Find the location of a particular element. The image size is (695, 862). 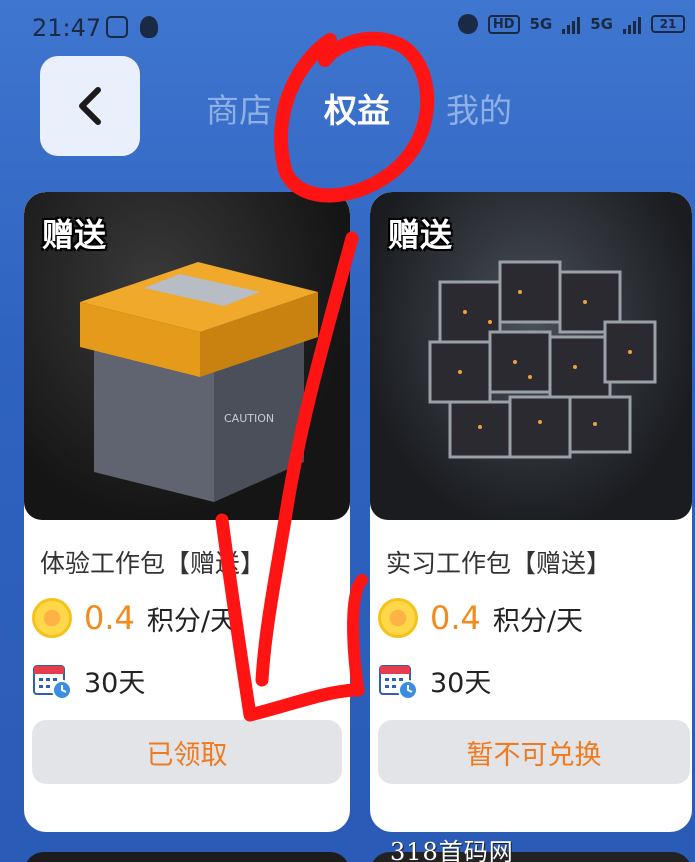

card-title: 实习工作包【赠送】 is located at coordinates (499, 563).